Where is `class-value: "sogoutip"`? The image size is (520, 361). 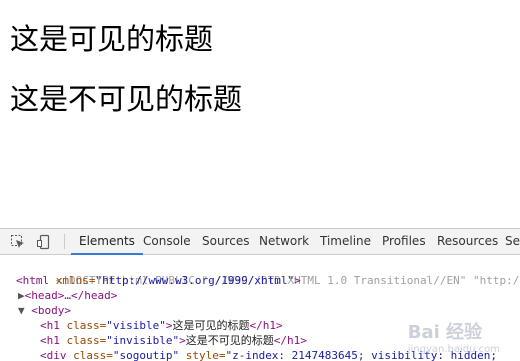 class-value: "sogoutip" is located at coordinates (146, 355).